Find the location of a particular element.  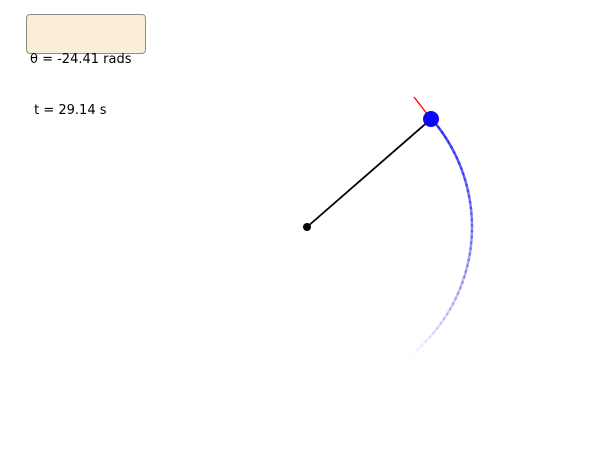

time-readout: t = 29.14 s is located at coordinates (68, 110).